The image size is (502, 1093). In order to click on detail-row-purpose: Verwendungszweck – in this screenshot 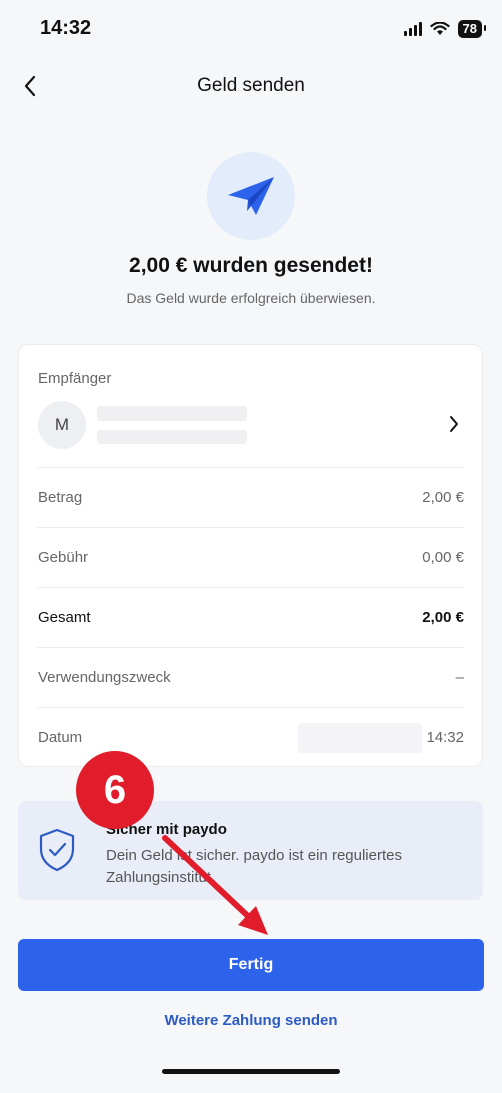, I will do `click(251, 677)`.